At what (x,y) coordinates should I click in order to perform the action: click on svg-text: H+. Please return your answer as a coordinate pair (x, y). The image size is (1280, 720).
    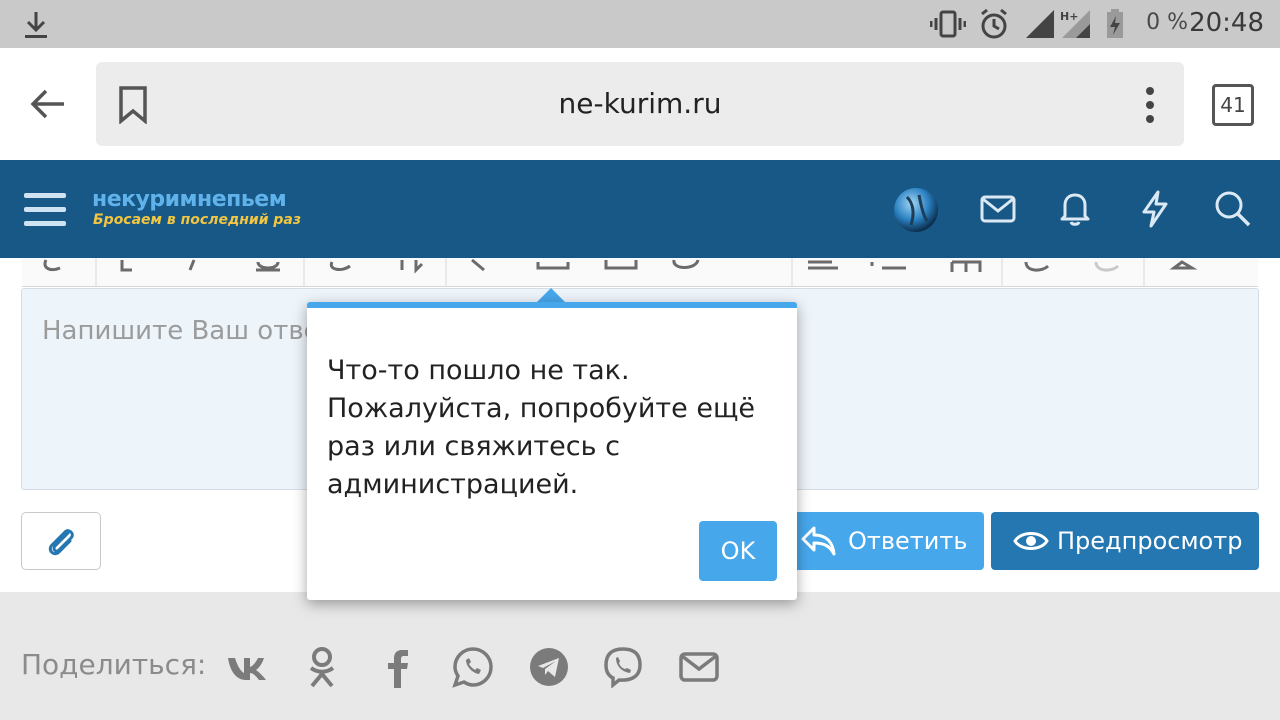
    Looking at the image, I should click on (1069, 16).